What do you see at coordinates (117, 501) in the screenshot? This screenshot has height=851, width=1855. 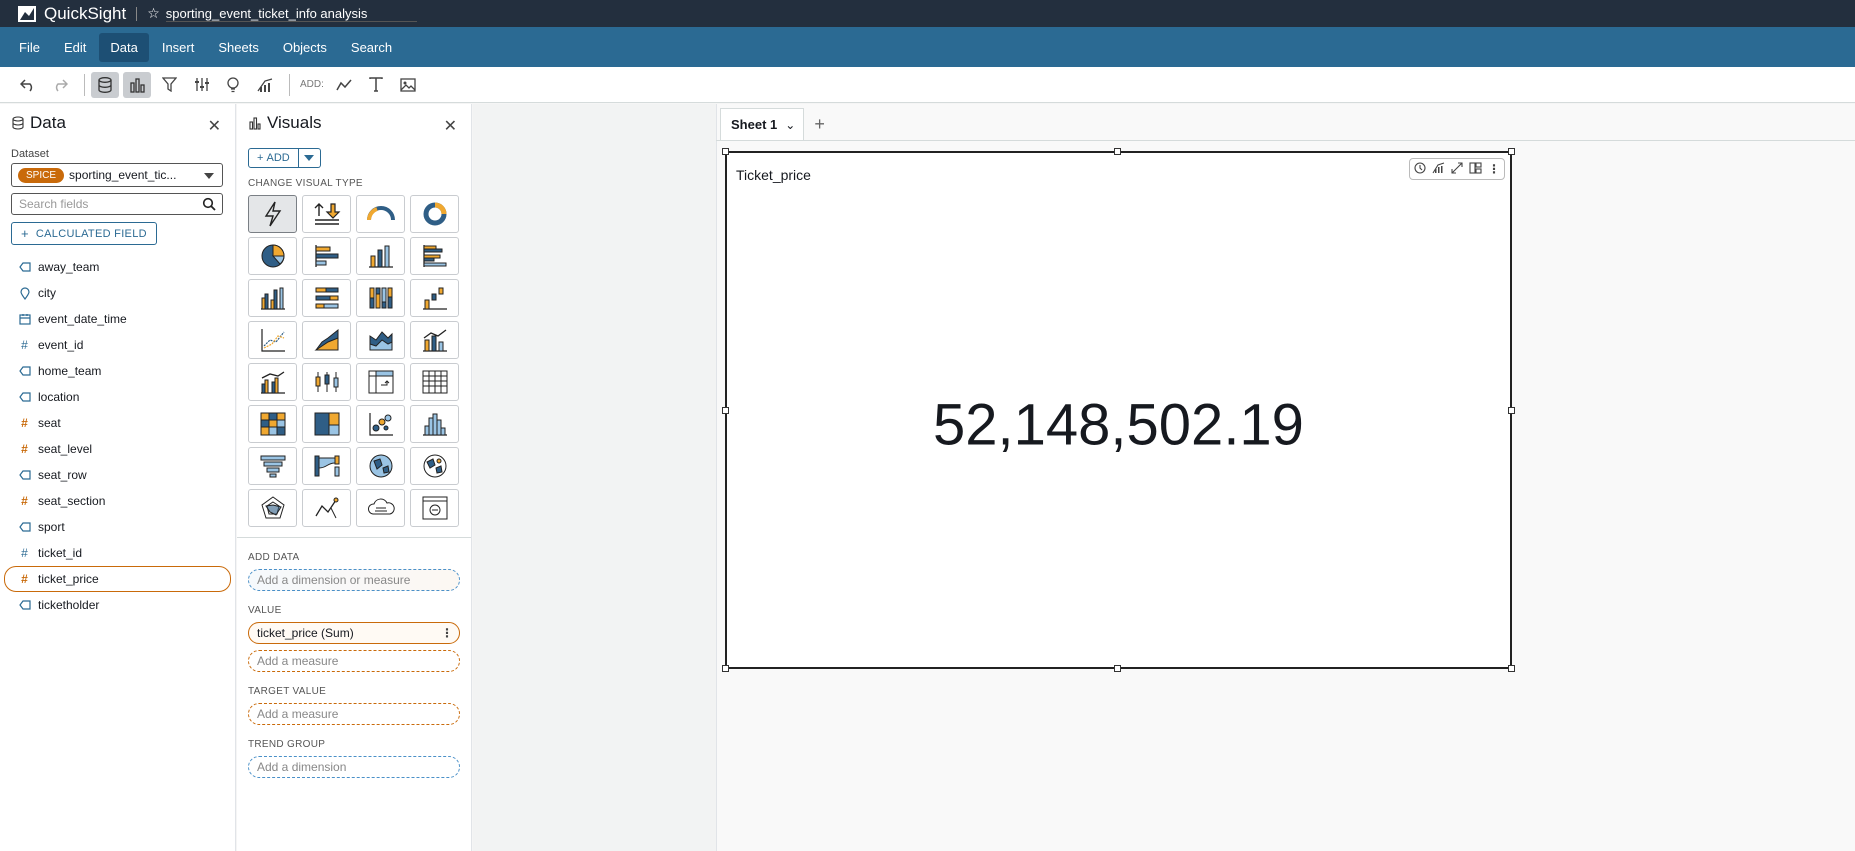 I see `field-seat-section: # seat_section` at bounding box center [117, 501].